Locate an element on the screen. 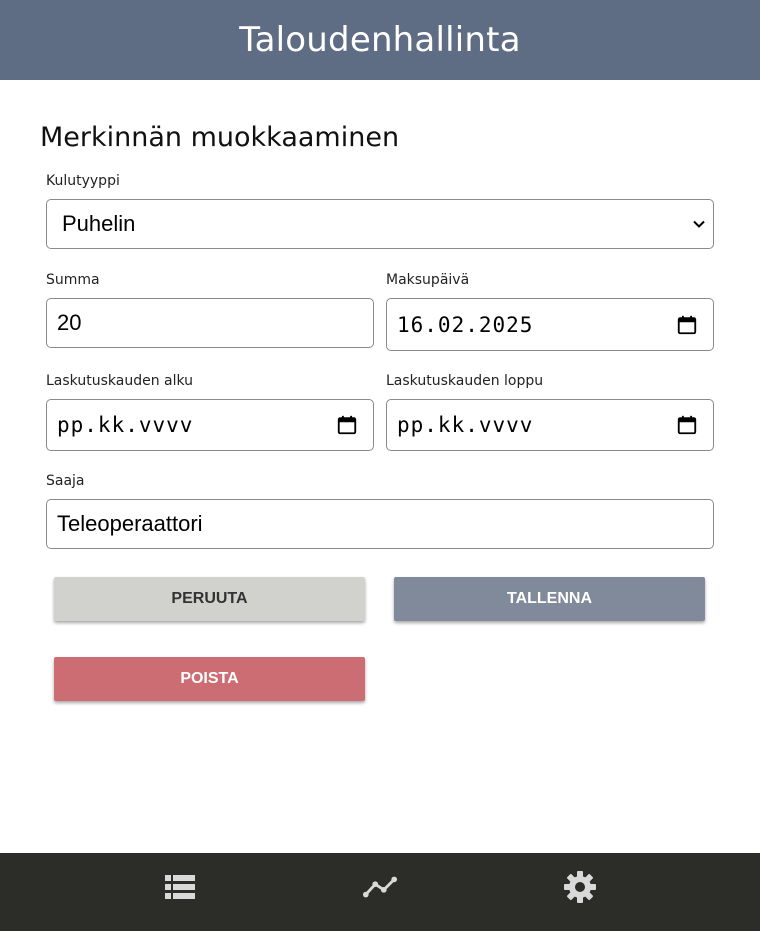  trend-chart-icon is located at coordinates (380, 887).